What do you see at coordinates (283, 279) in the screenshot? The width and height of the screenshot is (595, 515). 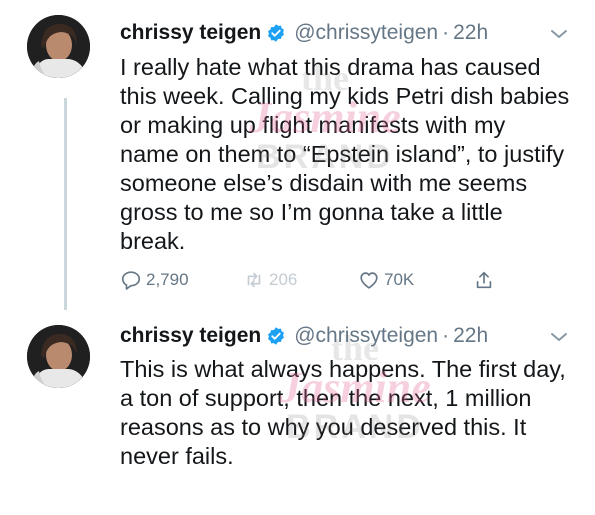 I see `retweet-count: 206` at bounding box center [283, 279].